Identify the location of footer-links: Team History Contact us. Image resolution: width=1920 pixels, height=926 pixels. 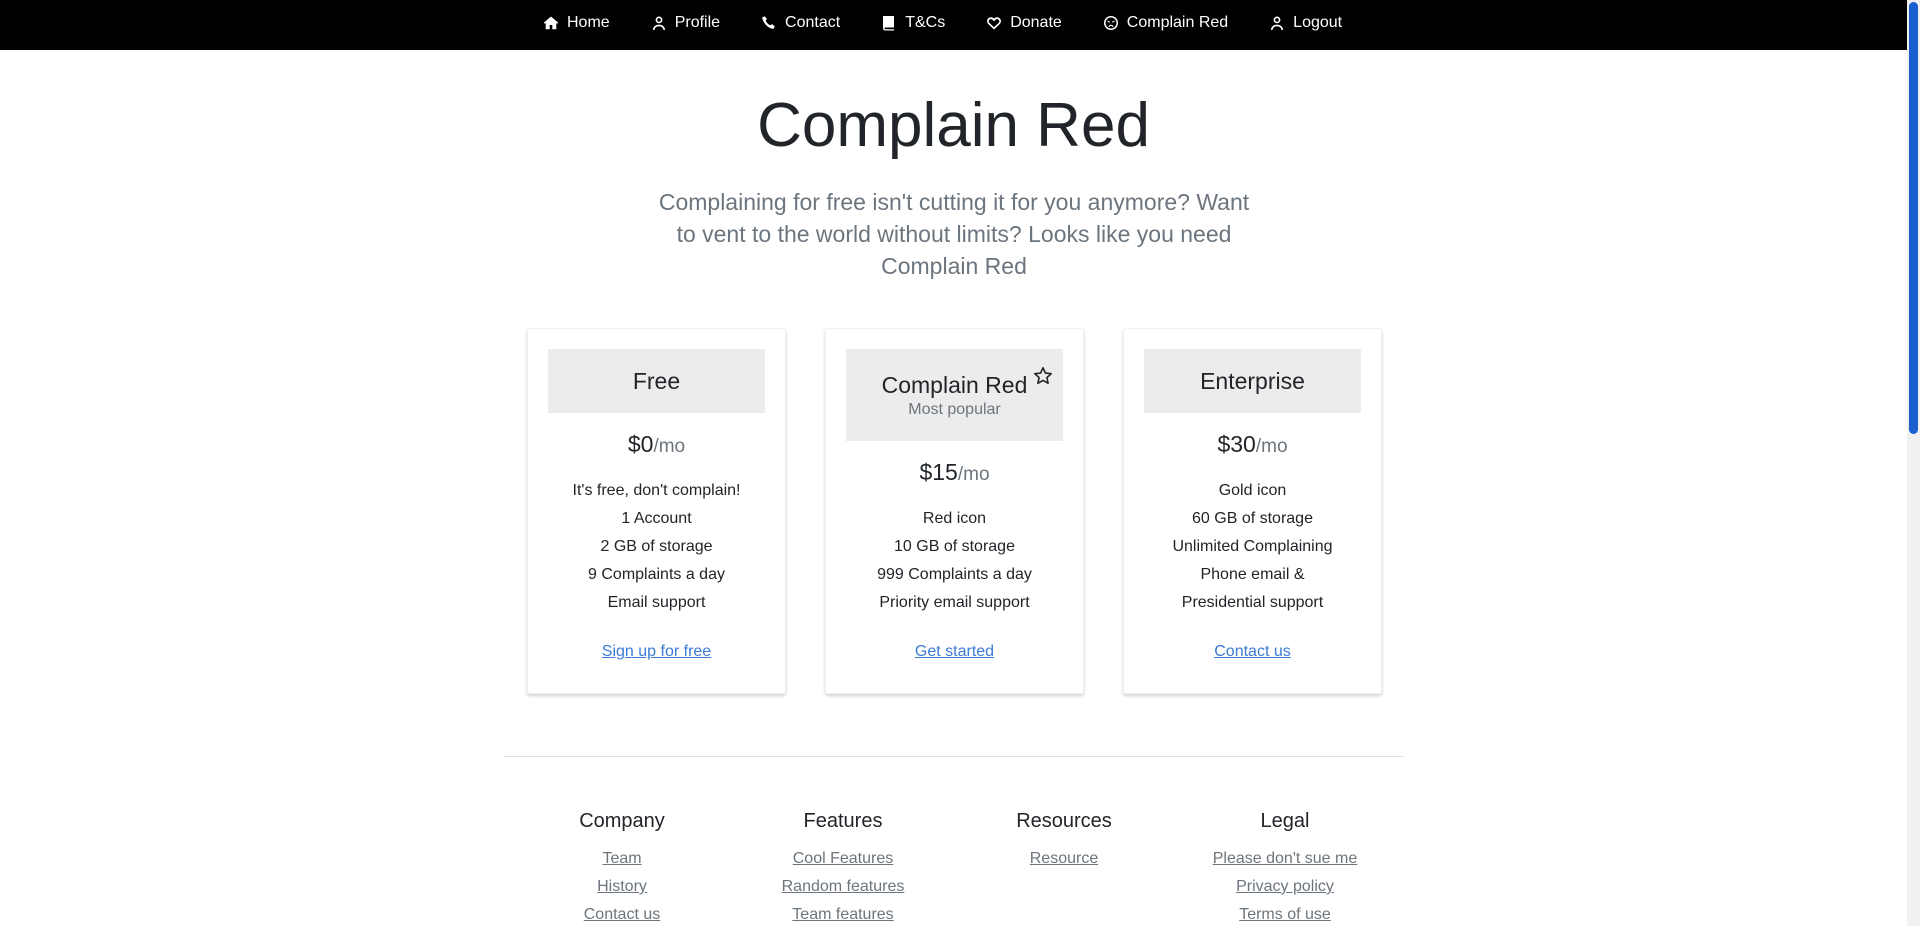
(622, 885).